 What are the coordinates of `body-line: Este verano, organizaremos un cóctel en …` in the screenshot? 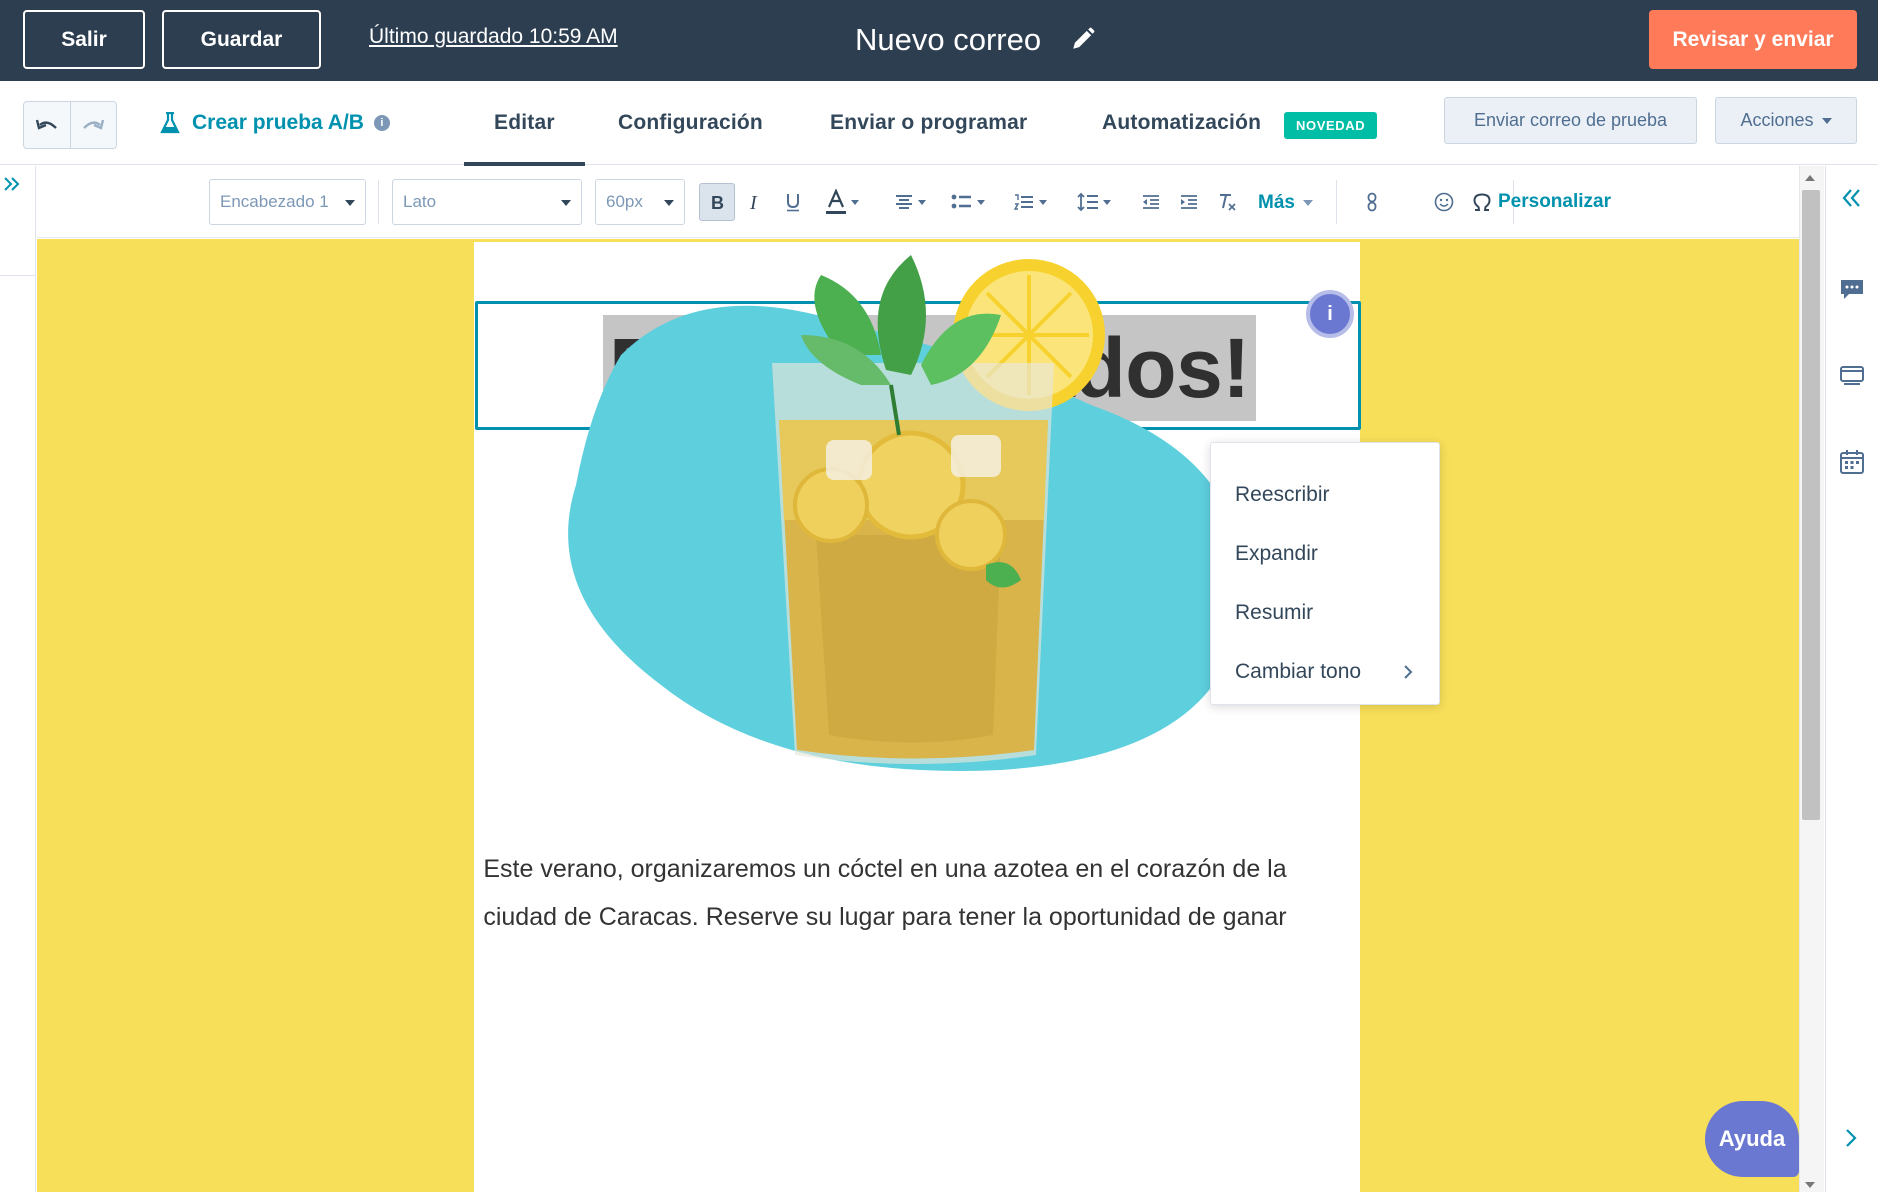 It's located at (885, 869).